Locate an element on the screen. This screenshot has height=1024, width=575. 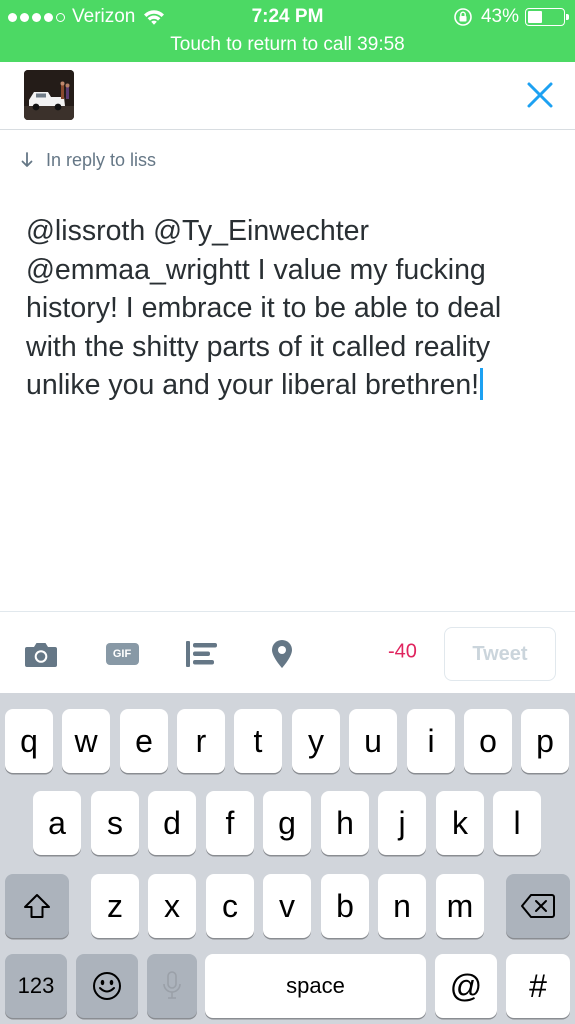
close-icon is located at coordinates (540, 95).